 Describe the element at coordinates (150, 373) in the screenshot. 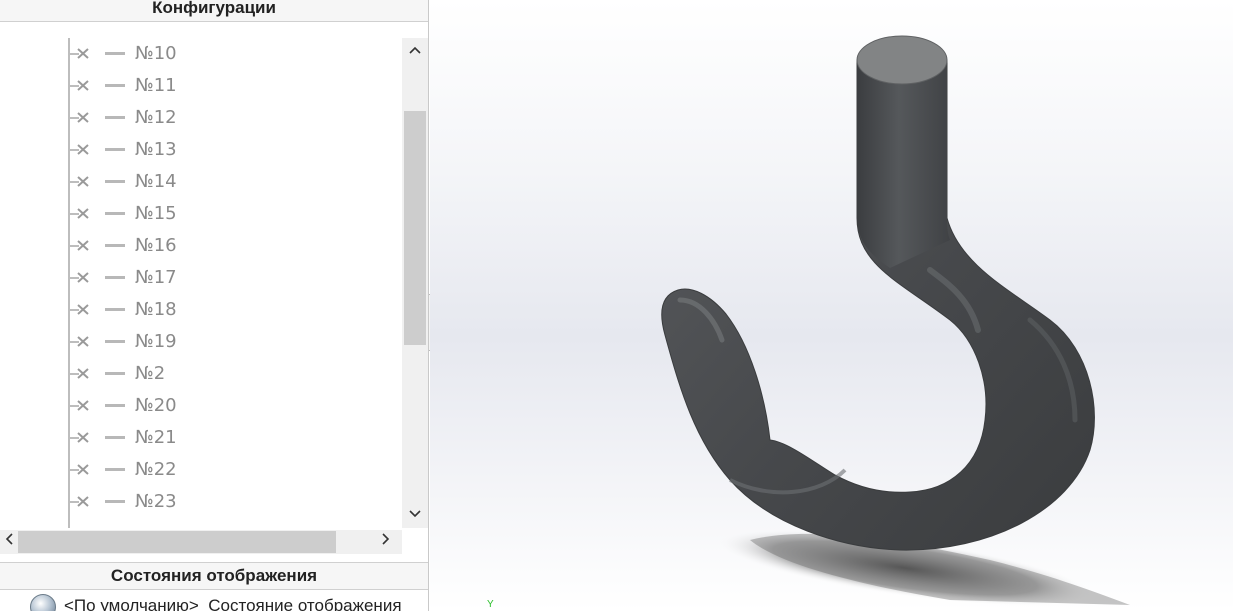

I see `config-item-label: №2` at that location.